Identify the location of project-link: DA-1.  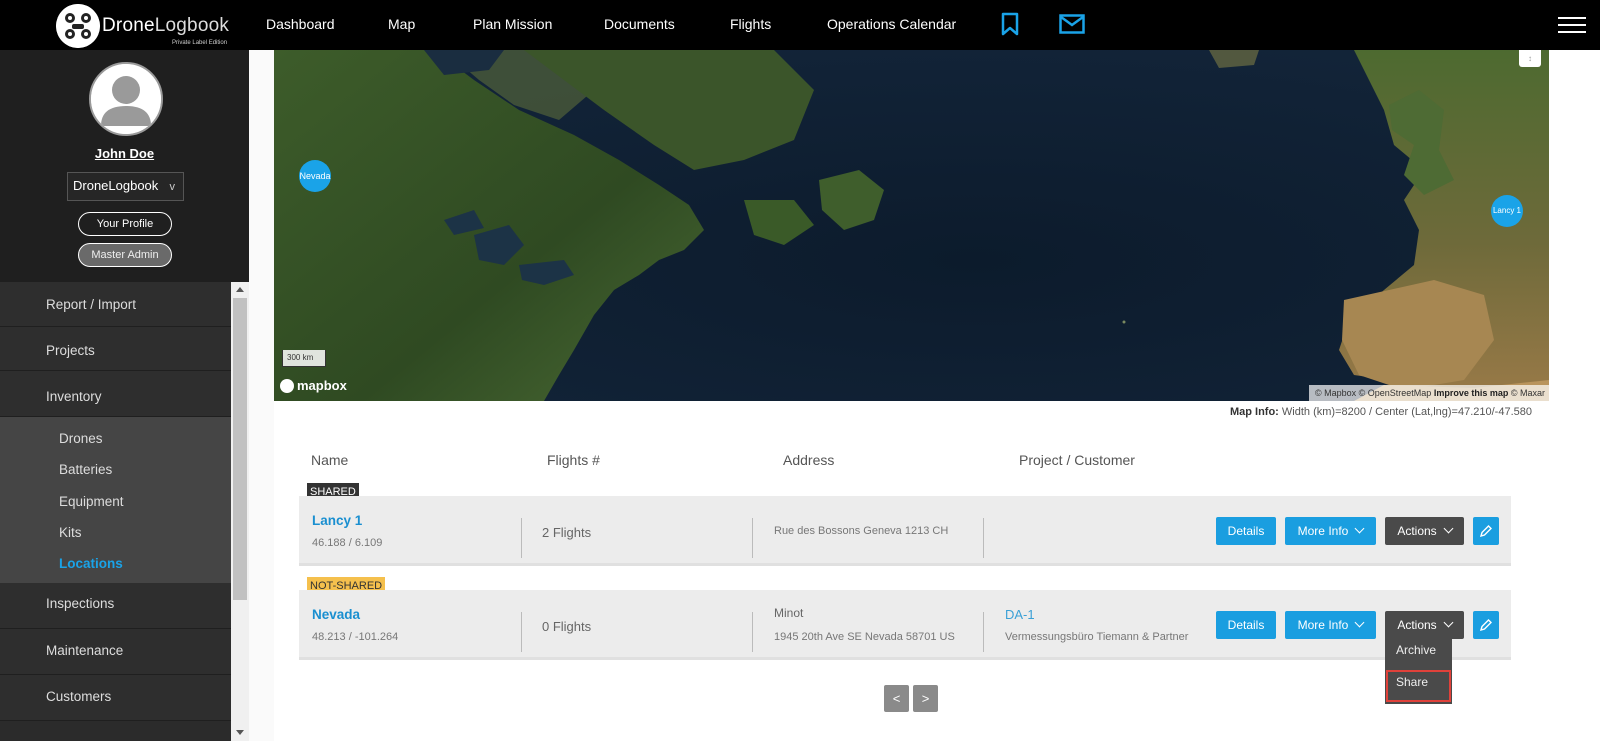
(1020, 614).